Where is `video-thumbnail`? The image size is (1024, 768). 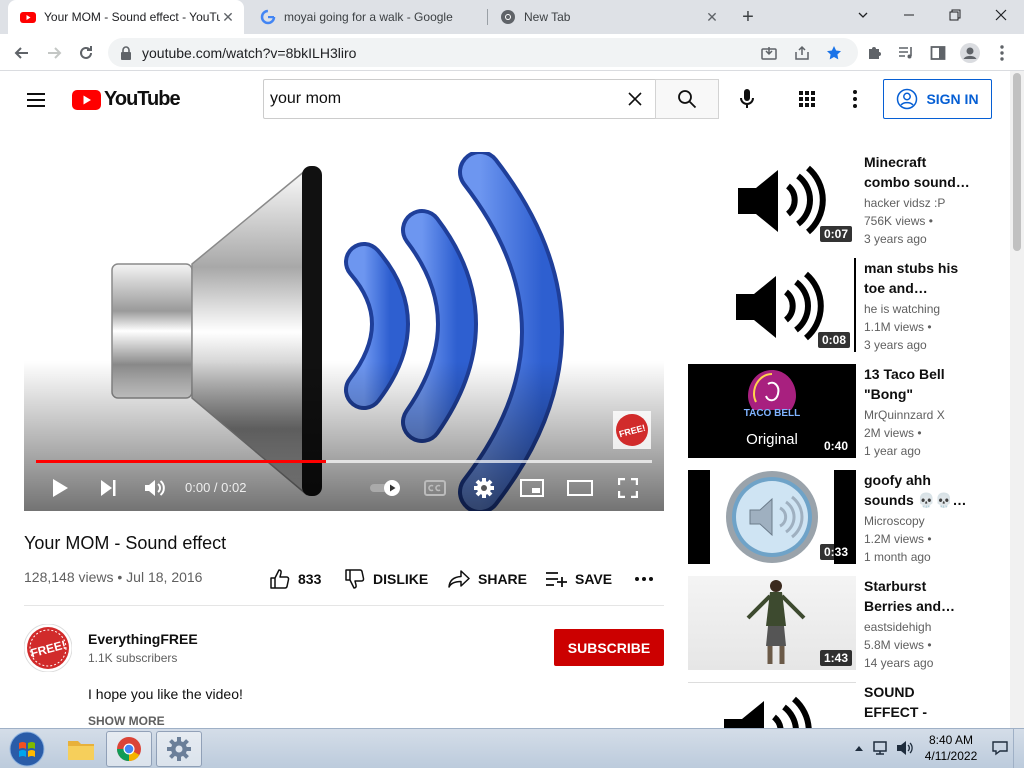
video-thumbnail is located at coordinates (772, 705).